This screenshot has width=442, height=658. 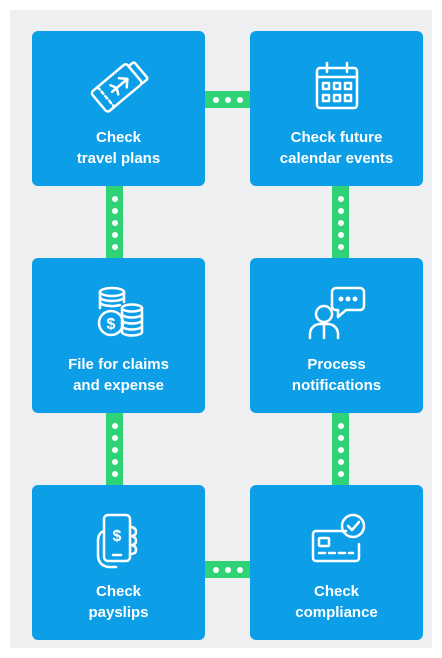 I want to click on card-file-claims-expense: $ File for claims and expense, so click(x=118, y=335).